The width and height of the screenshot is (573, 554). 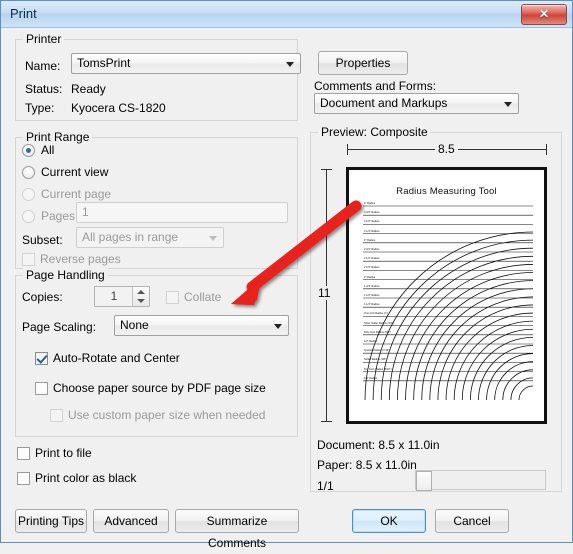 What do you see at coordinates (377, 351) in the screenshot?
I see `radius-label: Quarter Radius (7/16")` at bounding box center [377, 351].